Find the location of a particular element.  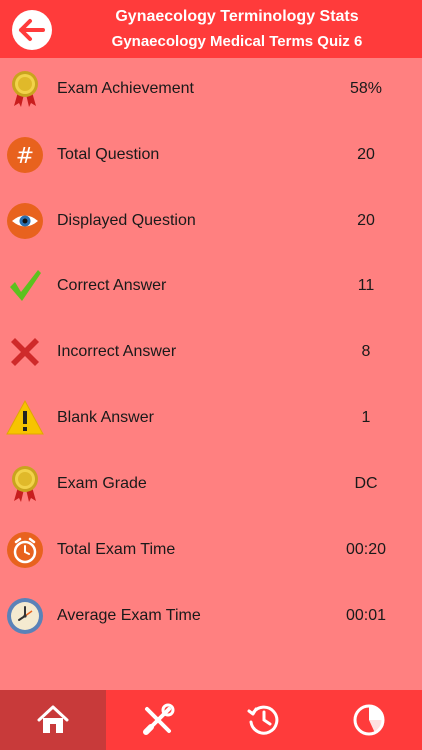

stat-row-correct-answer: Correct Answer 11 is located at coordinates (211, 286).